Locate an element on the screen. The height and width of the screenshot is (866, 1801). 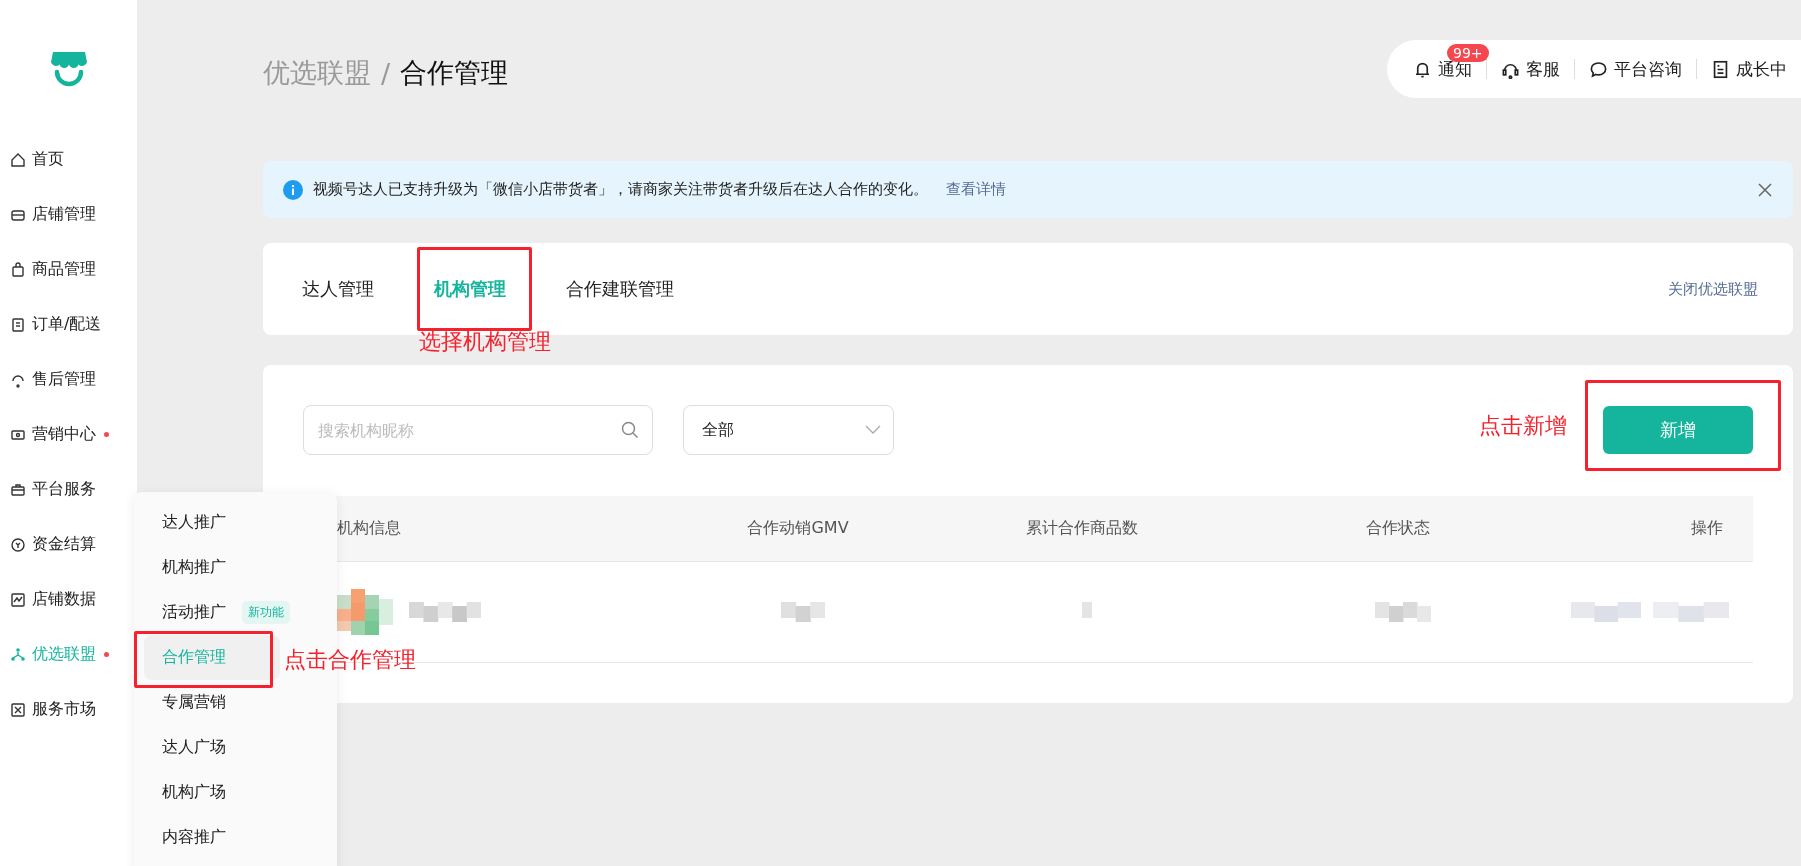
submenu-item: 机构推广 is located at coordinates (212, 567).